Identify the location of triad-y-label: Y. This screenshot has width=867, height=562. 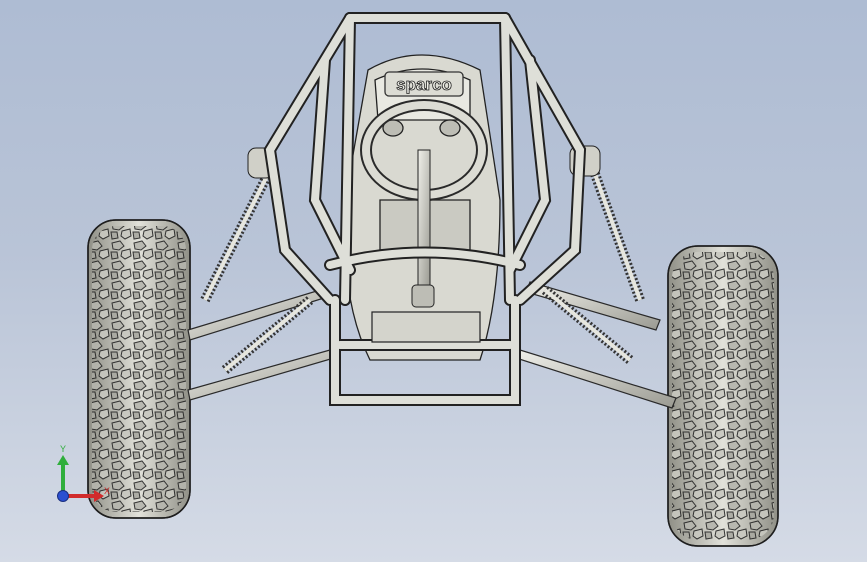
(63, 449).